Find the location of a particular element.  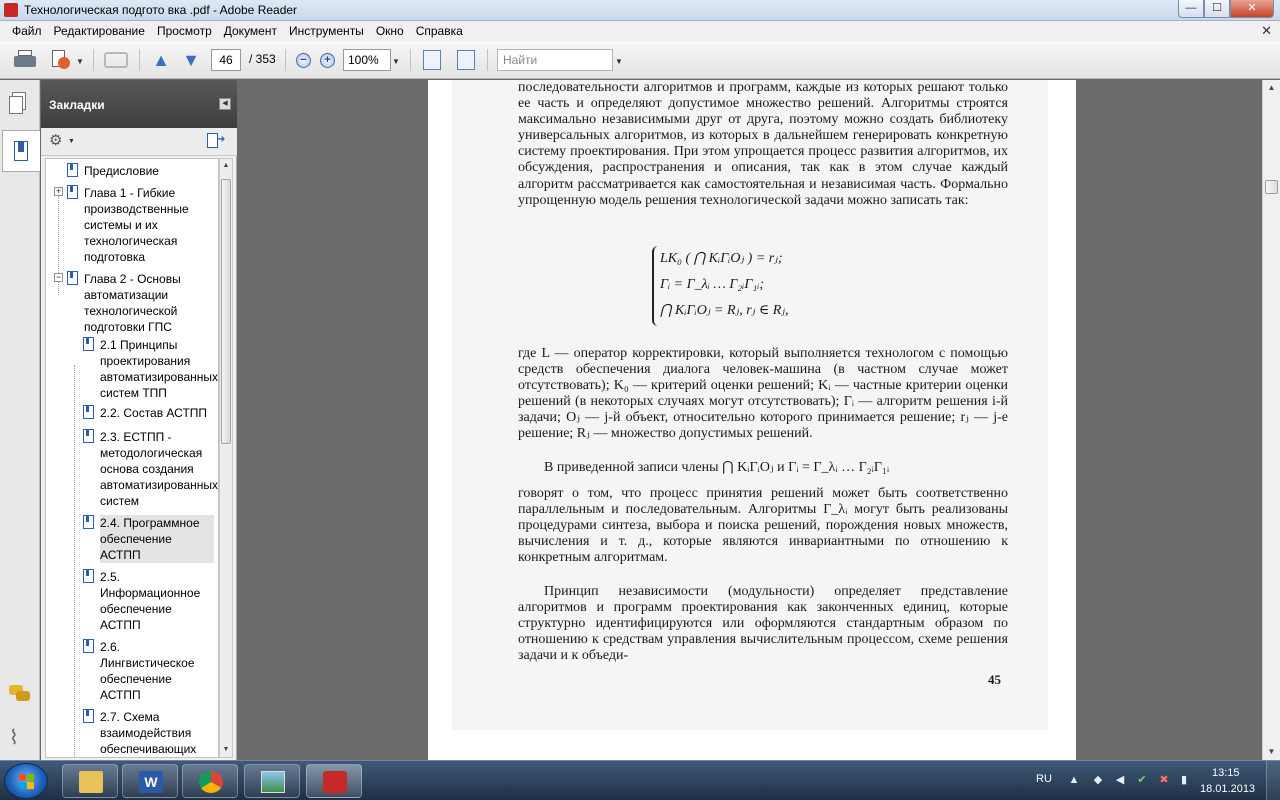

window-controls: — ☐ ✕ is located at coordinates (1226, 9).